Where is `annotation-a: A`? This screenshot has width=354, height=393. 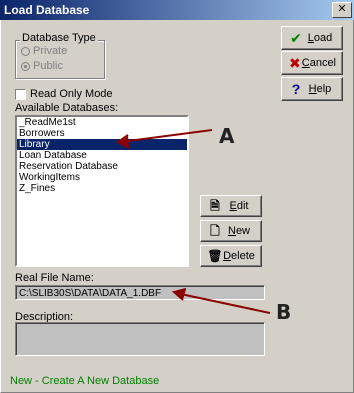 annotation-a: A is located at coordinates (227, 136).